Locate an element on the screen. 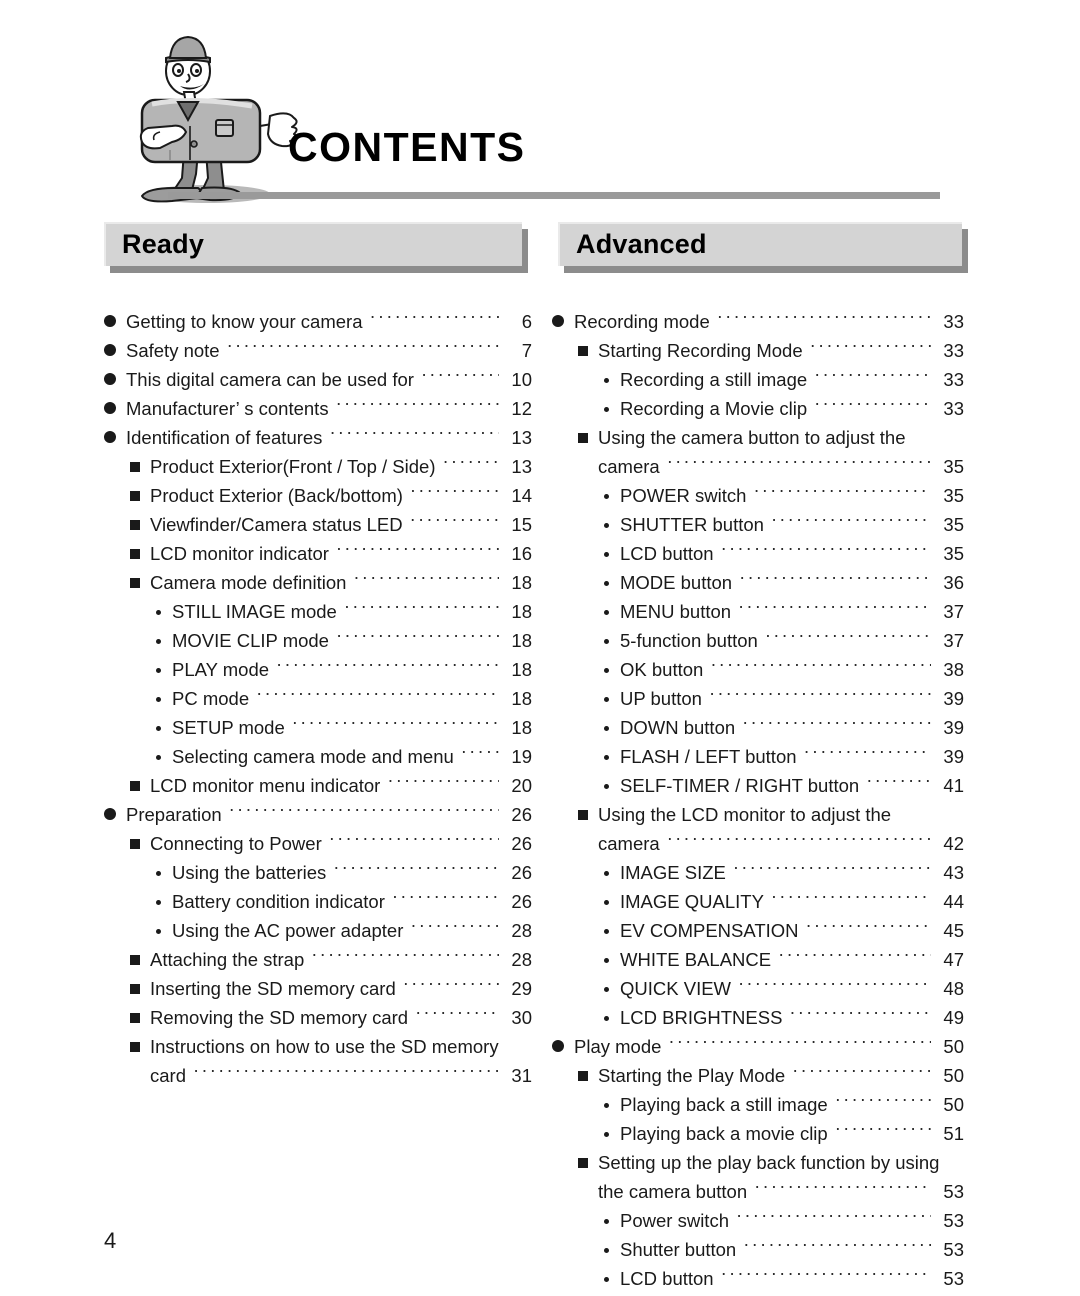  toc-entry: MENU button 37 is located at coordinates (758, 614).